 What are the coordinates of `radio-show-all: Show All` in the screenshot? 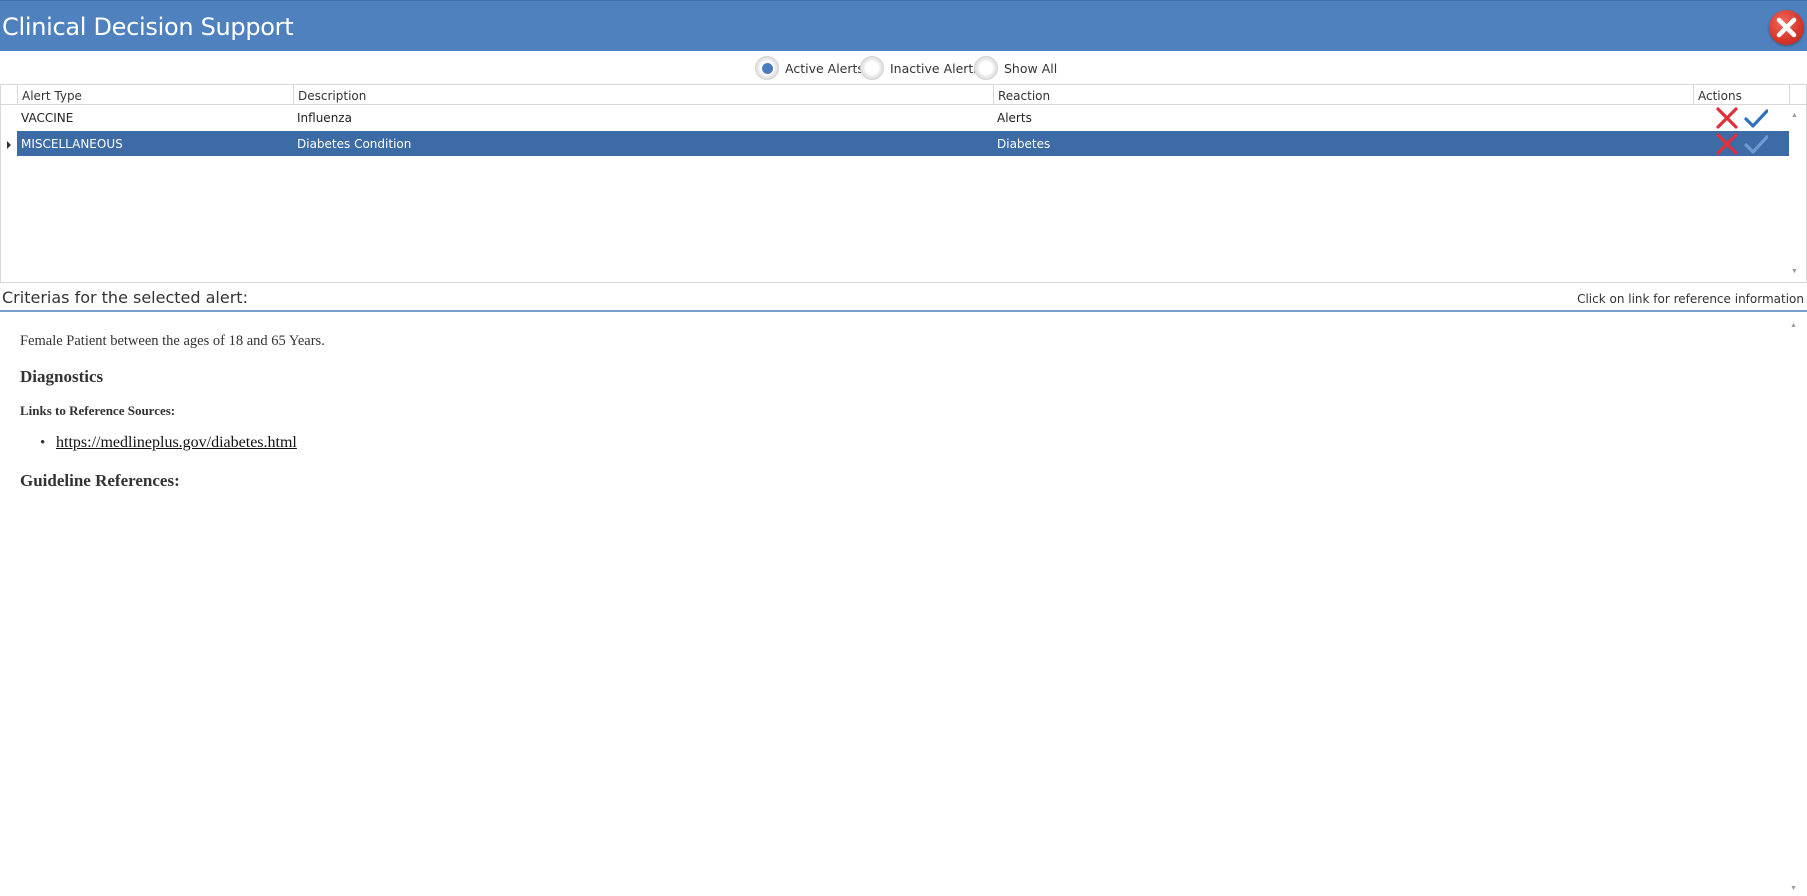 It's located at (1015, 68).